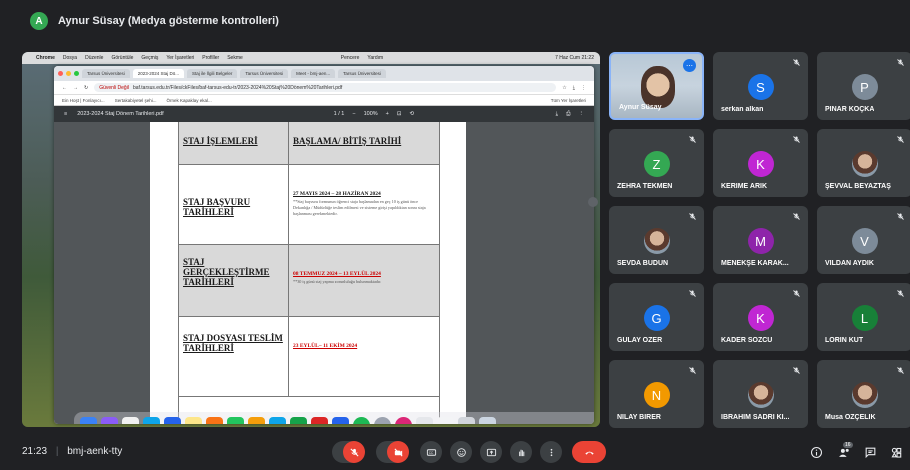 The width and height of the screenshot is (910, 470). What do you see at coordinates (445, 420) in the screenshot?
I see `document-icon` at bounding box center [445, 420].